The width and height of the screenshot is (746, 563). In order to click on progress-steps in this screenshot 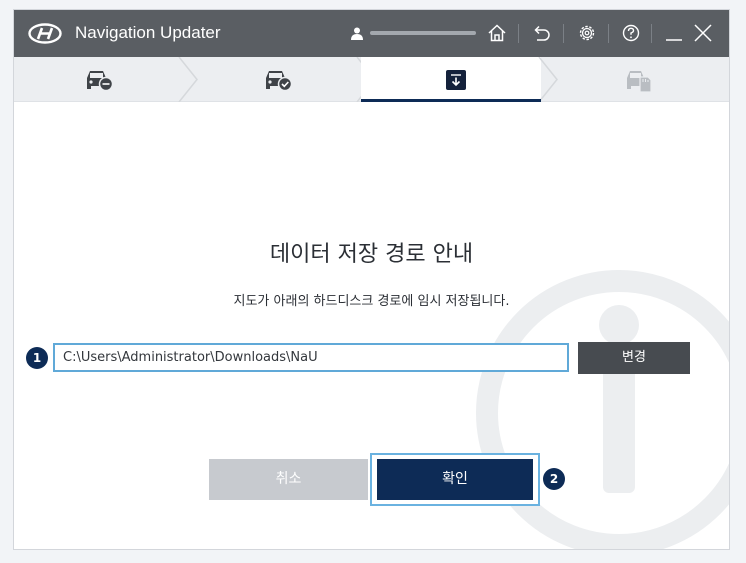, I will do `click(371, 79)`.